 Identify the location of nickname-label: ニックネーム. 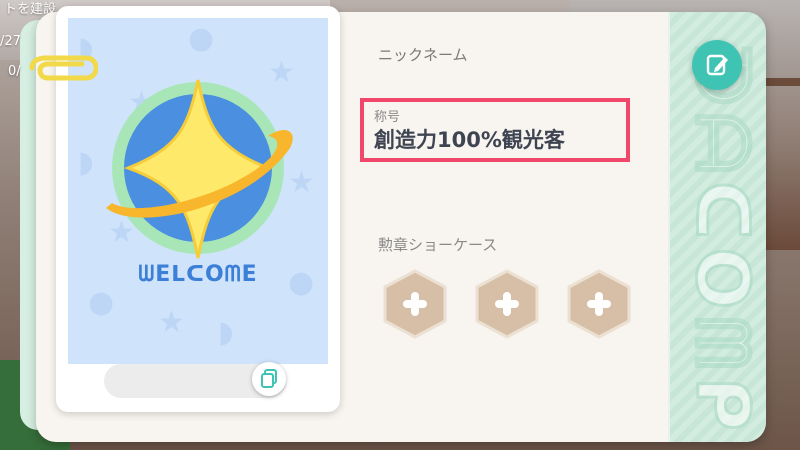
(423, 55).